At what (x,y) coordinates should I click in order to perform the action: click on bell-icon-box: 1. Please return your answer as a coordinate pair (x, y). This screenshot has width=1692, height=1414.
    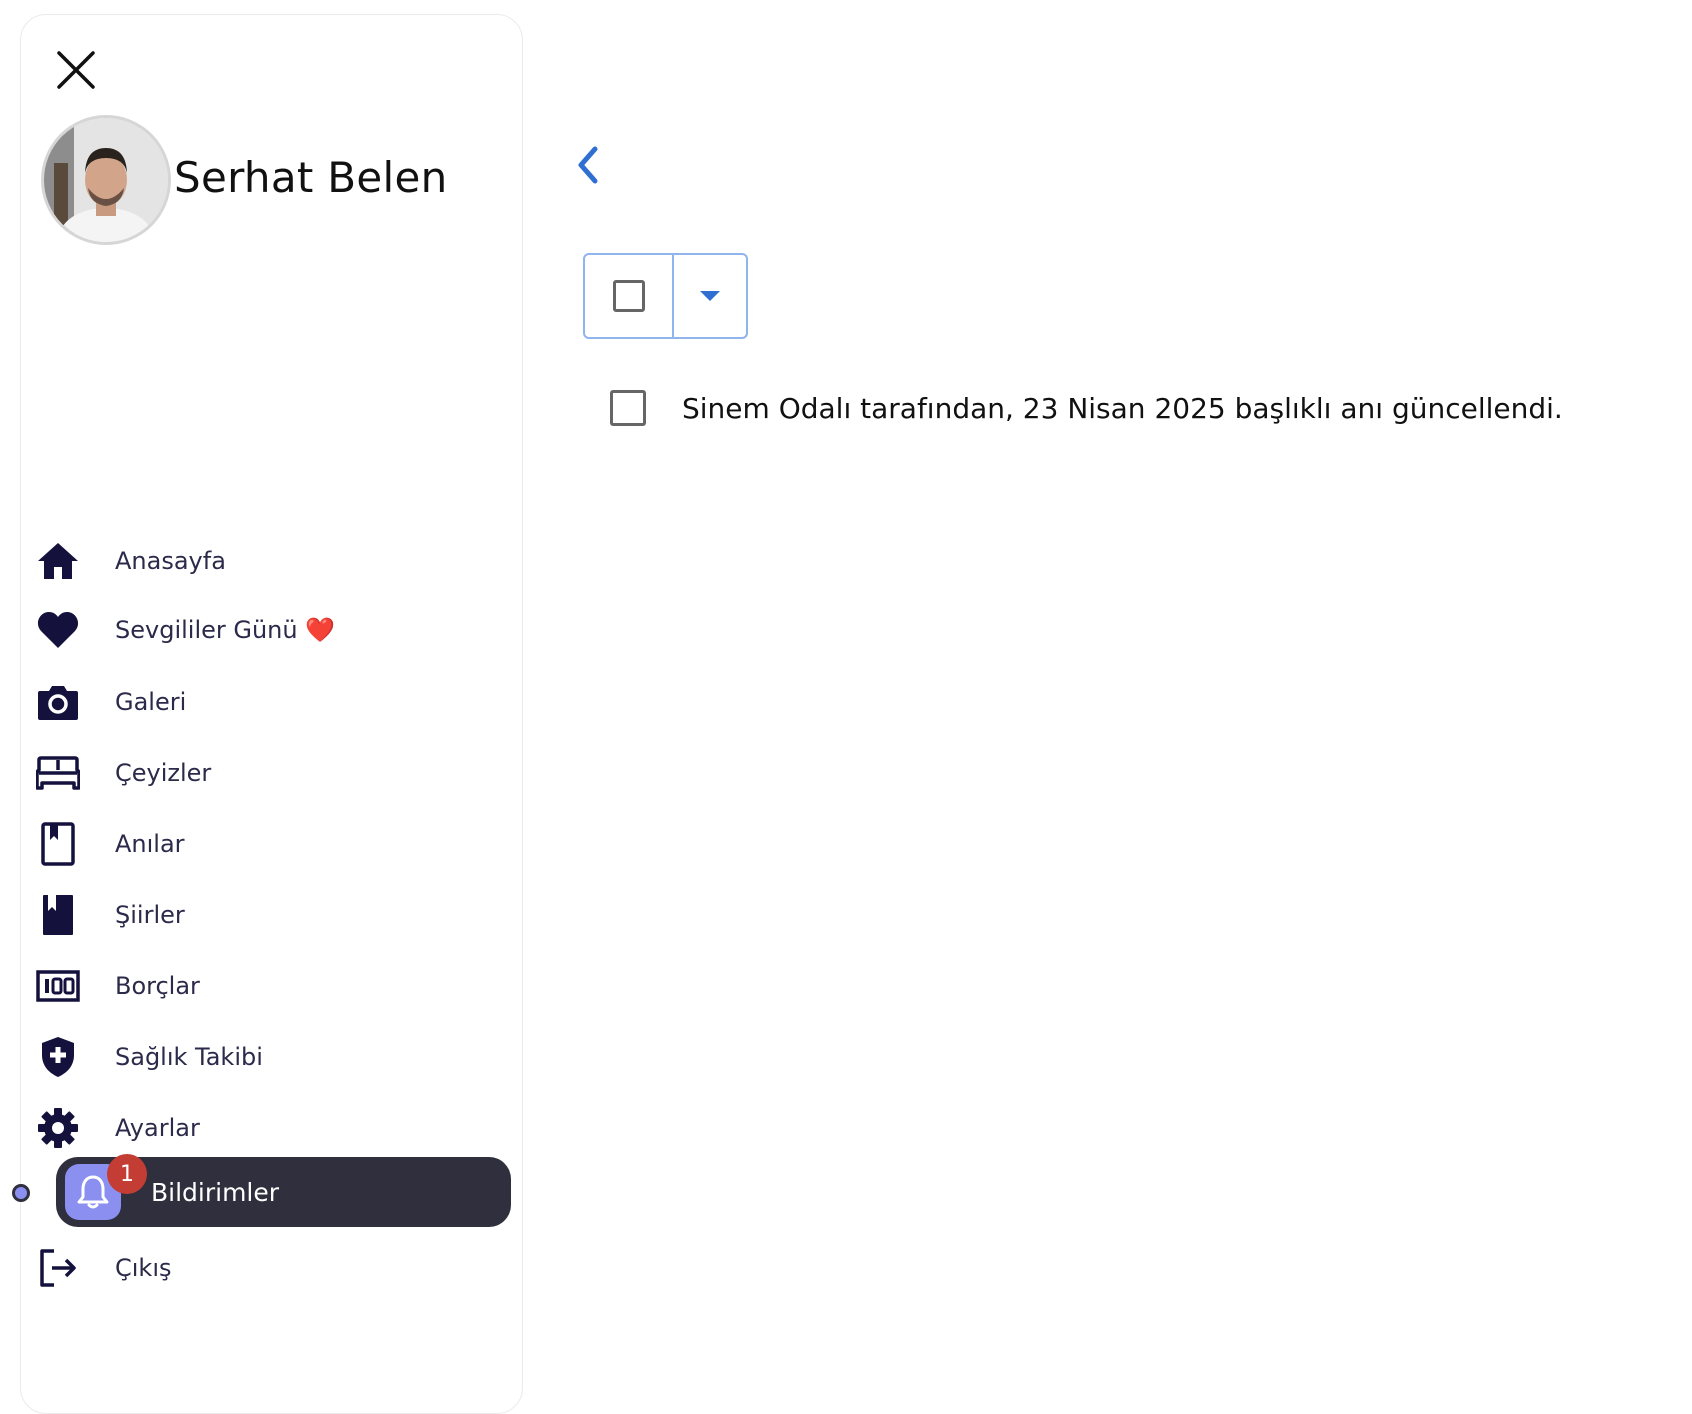
    Looking at the image, I should click on (106, 1187).